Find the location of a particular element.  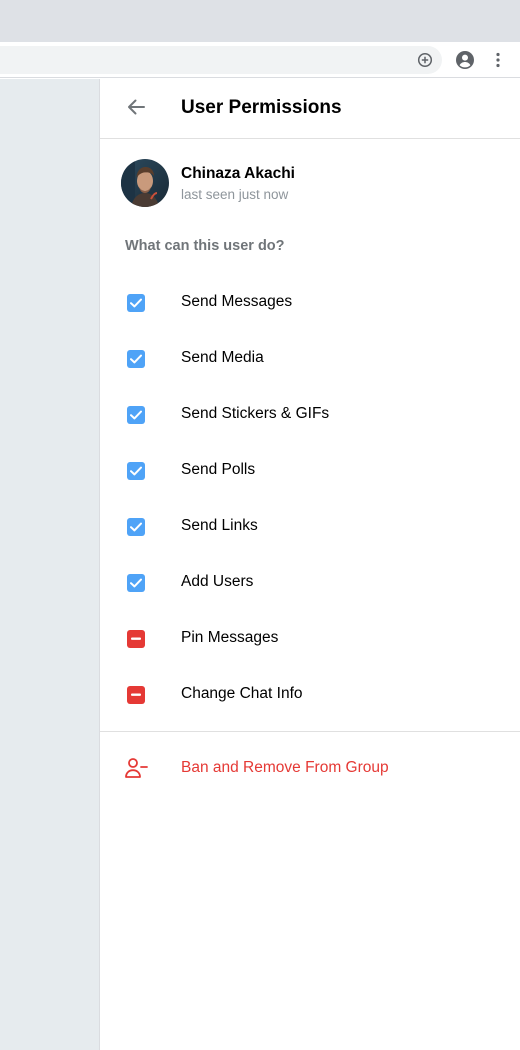

permission-label: Send Media is located at coordinates (222, 357).